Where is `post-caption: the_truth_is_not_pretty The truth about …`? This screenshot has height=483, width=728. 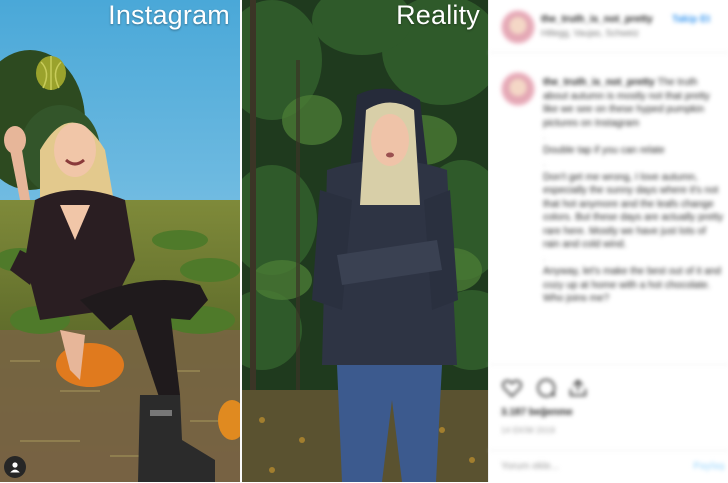 post-caption: the_truth_is_not_pretty The truth about … is located at coordinates (634, 191).